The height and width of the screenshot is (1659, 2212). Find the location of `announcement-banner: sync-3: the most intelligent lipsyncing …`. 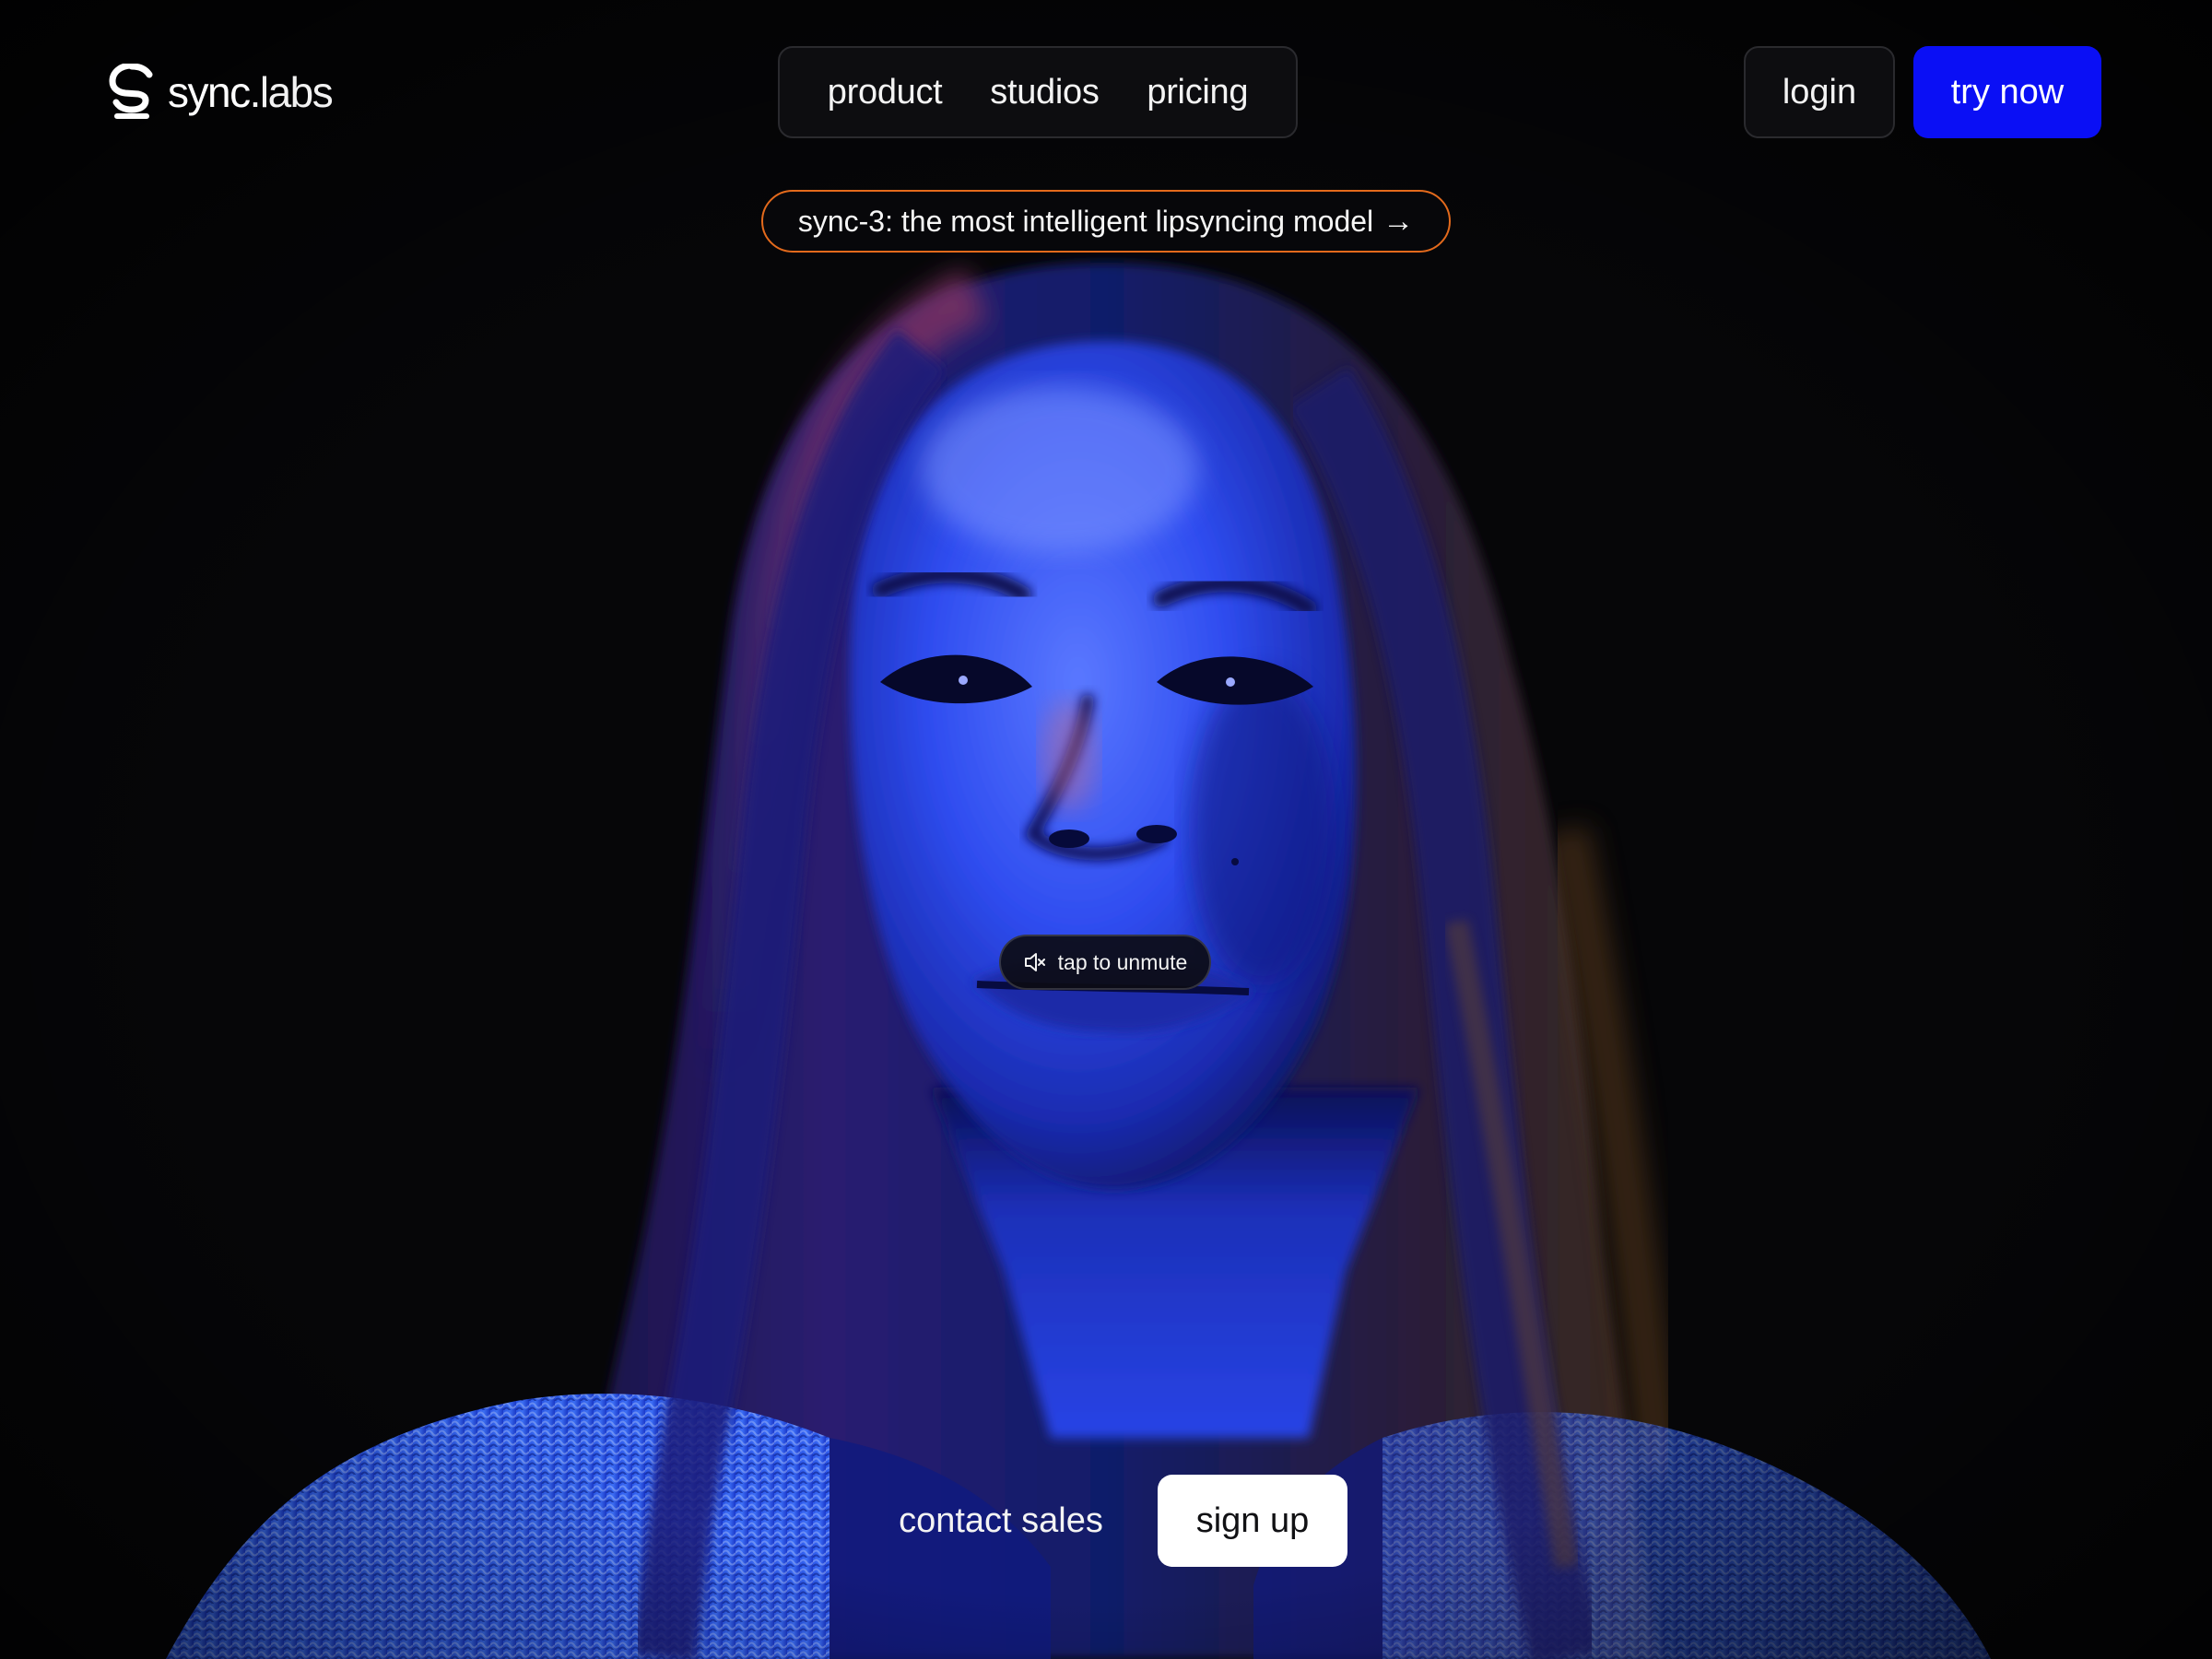

announcement-banner: sync-3: the most intelligent lipsyncing … is located at coordinates (1106, 221).